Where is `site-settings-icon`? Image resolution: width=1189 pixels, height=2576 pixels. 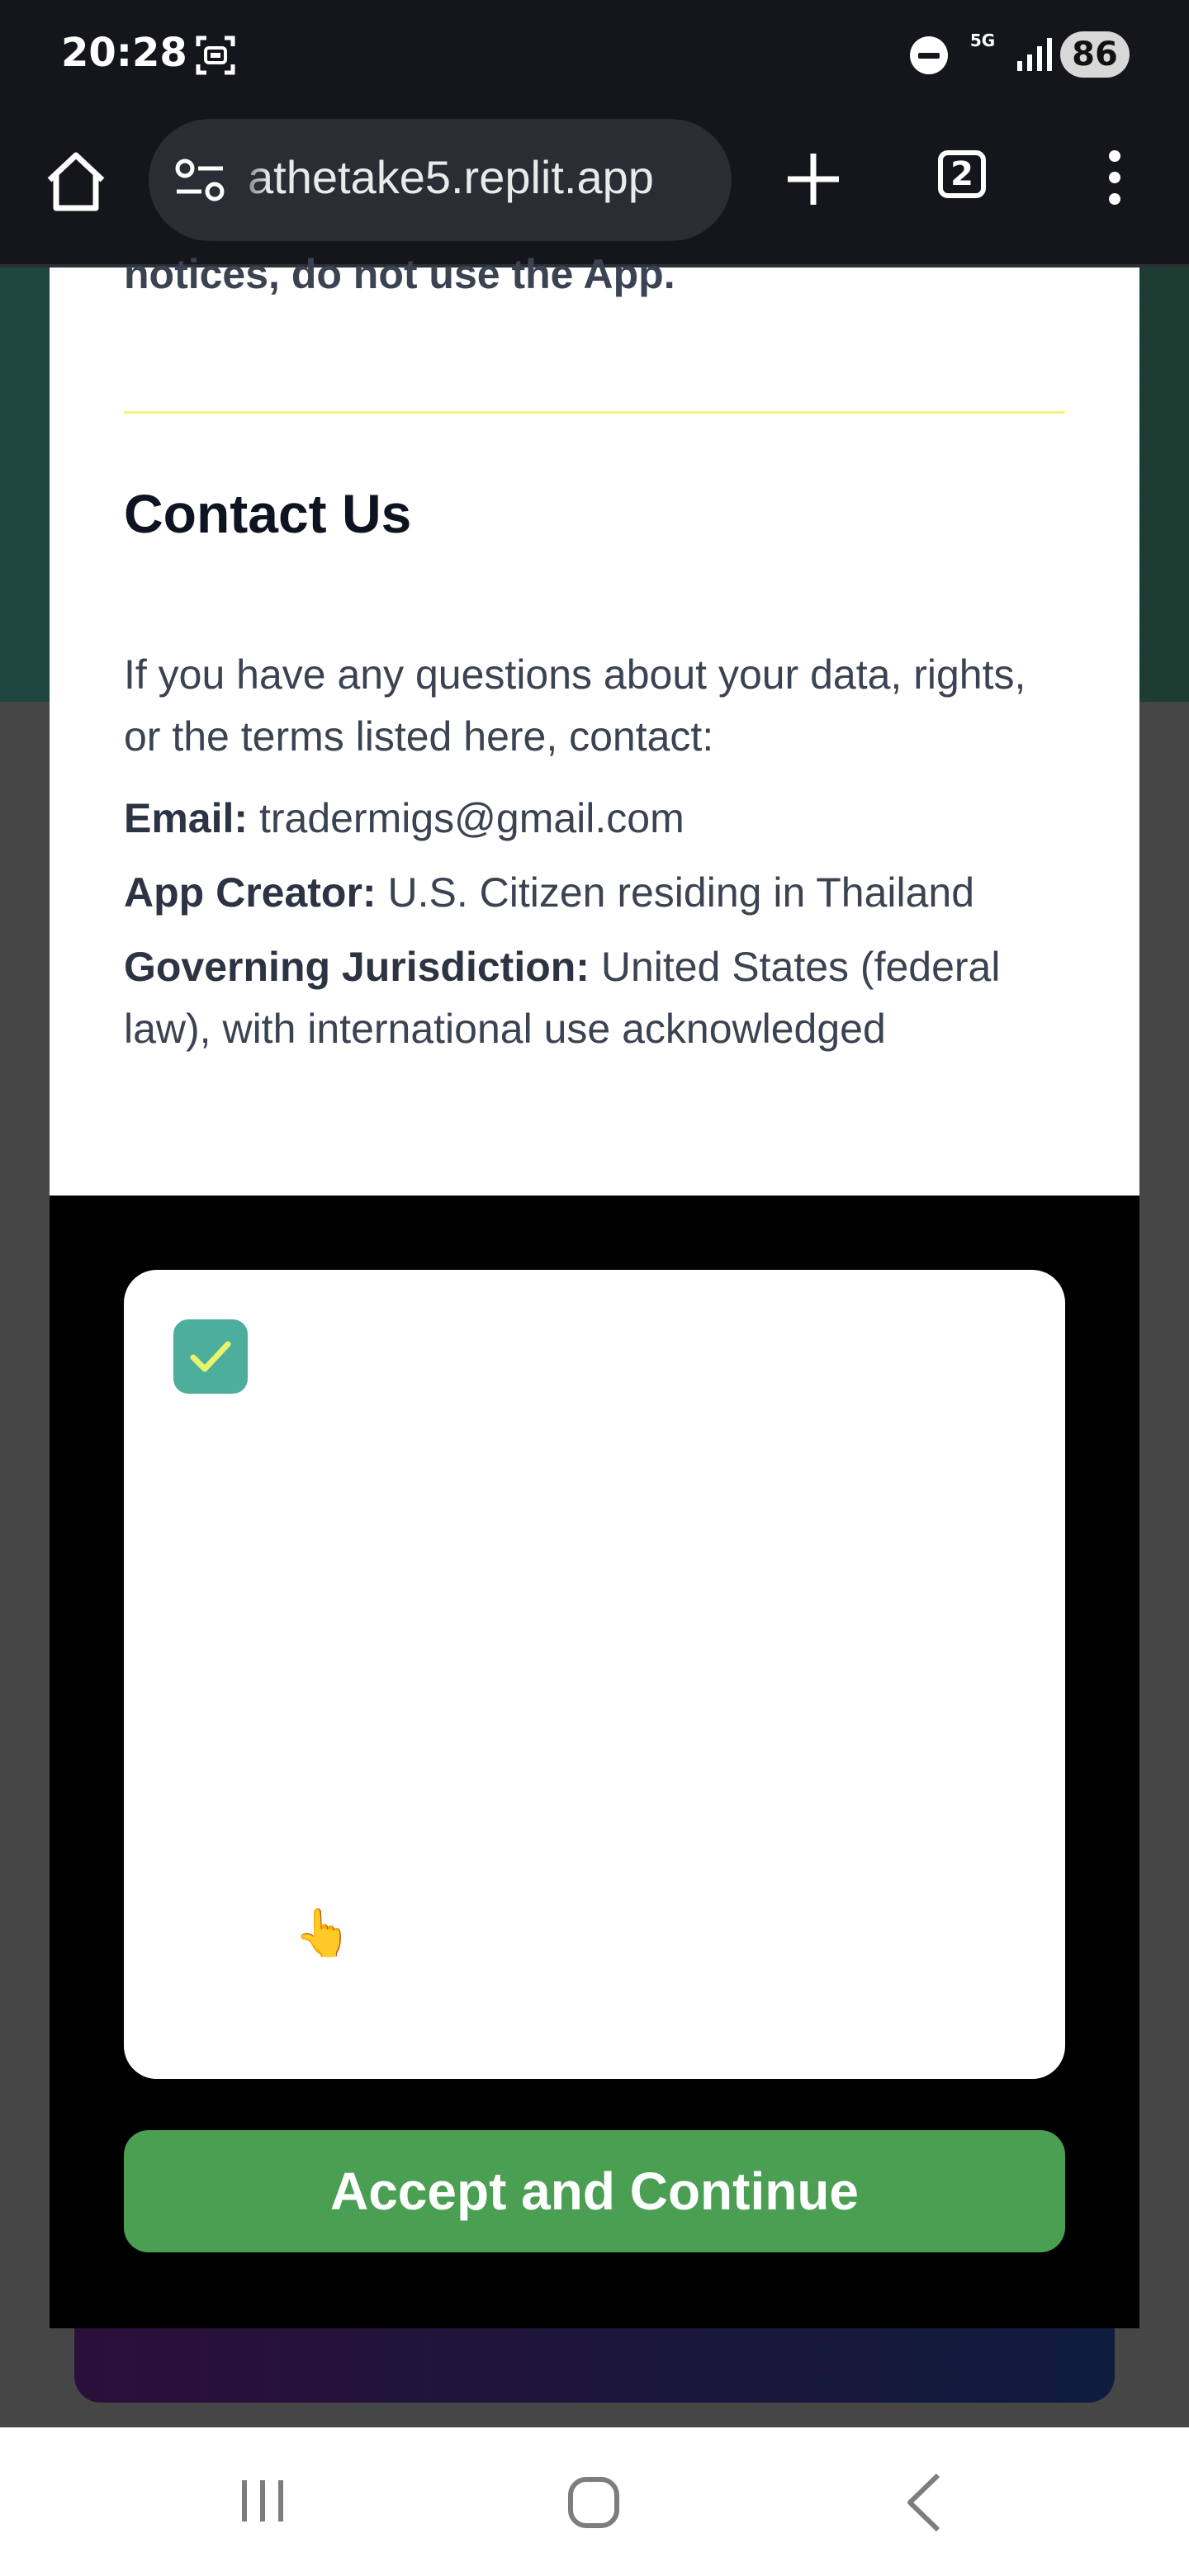 site-settings-icon is located at coordinates (199, 180).